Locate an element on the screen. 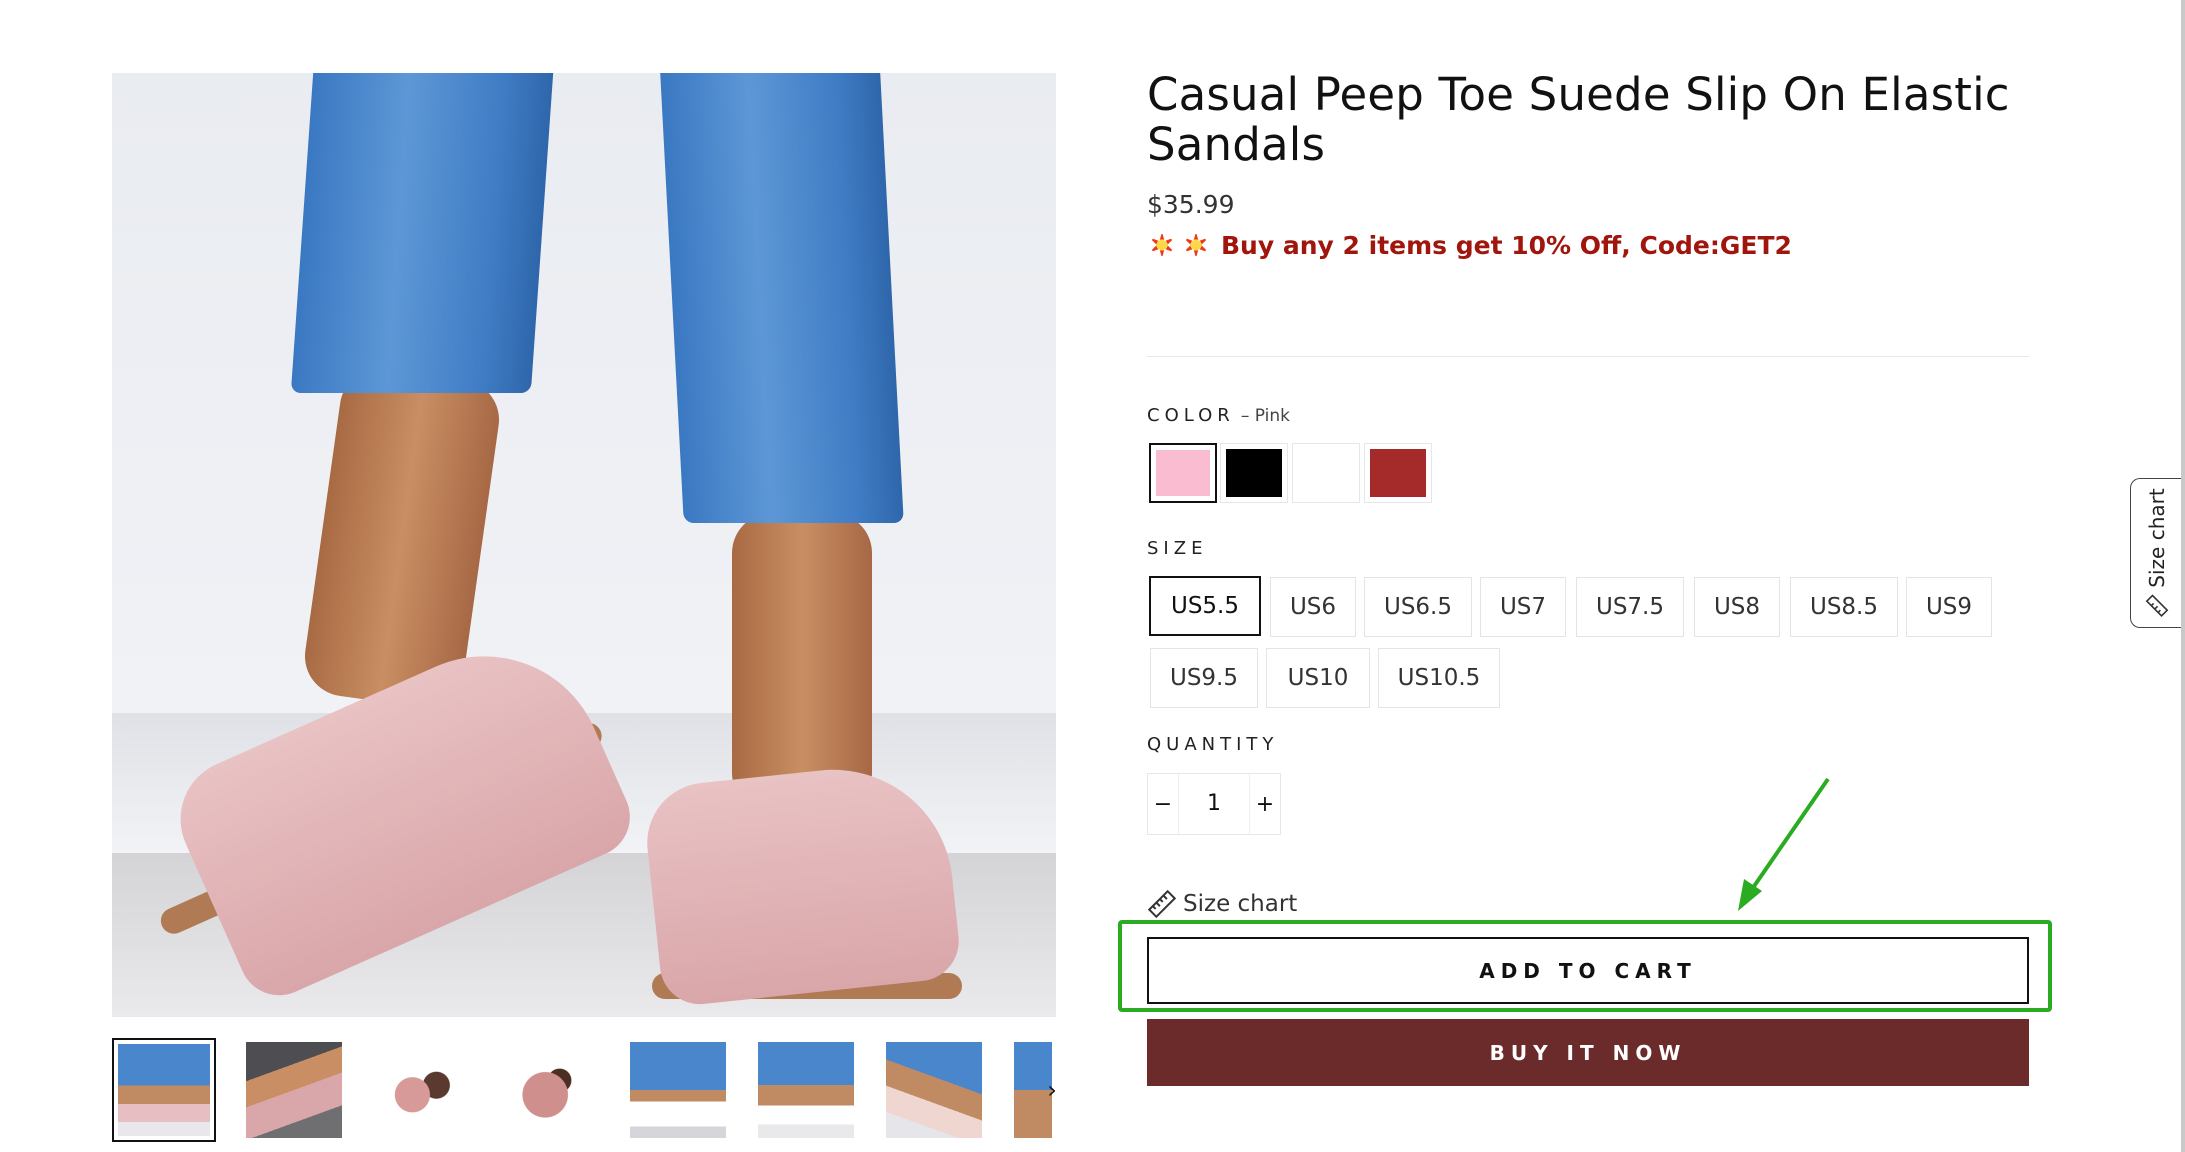  add-to-cart-button: ADD TO CART is located at coordinates (1588, 970).